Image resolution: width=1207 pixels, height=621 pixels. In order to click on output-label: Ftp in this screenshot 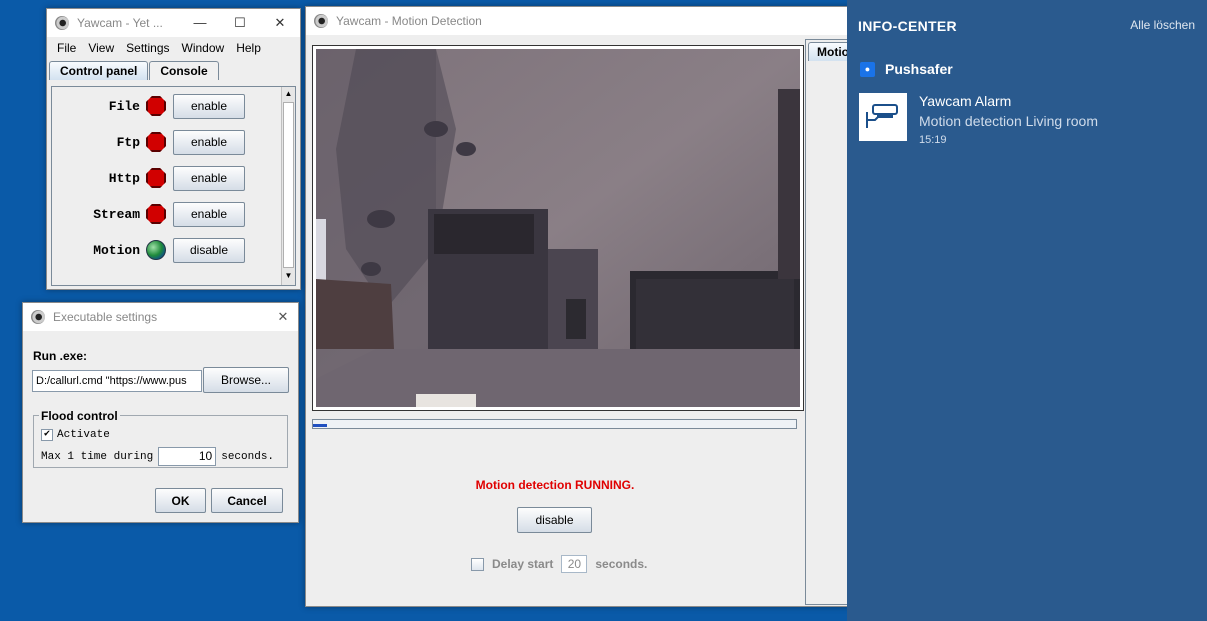, I will do `click(128, 142)`.